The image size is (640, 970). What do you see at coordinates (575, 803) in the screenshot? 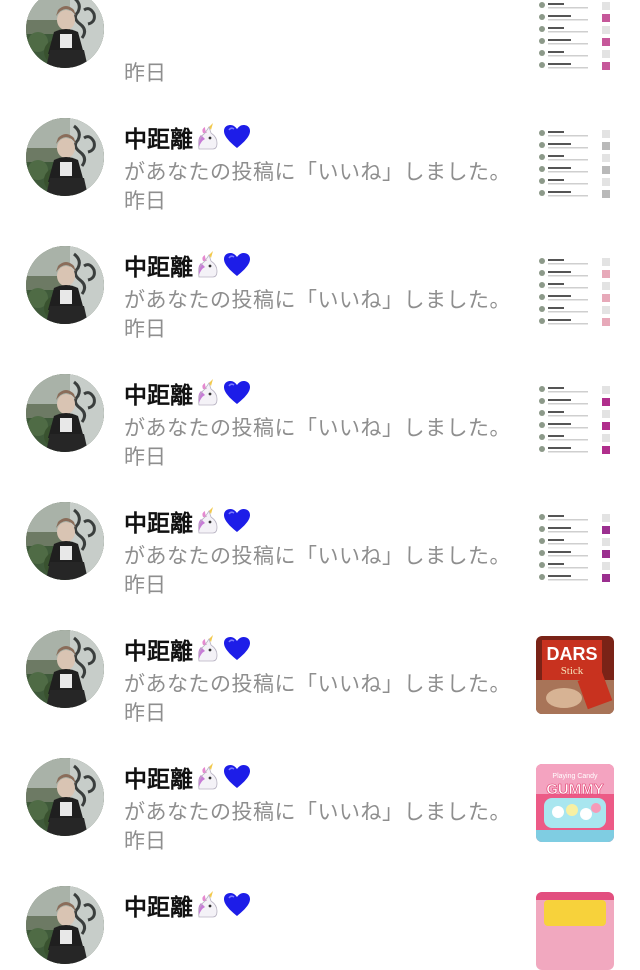
I see `post-thumbnail: Playing Candy GUMMY` at bounding box center [575, 803].